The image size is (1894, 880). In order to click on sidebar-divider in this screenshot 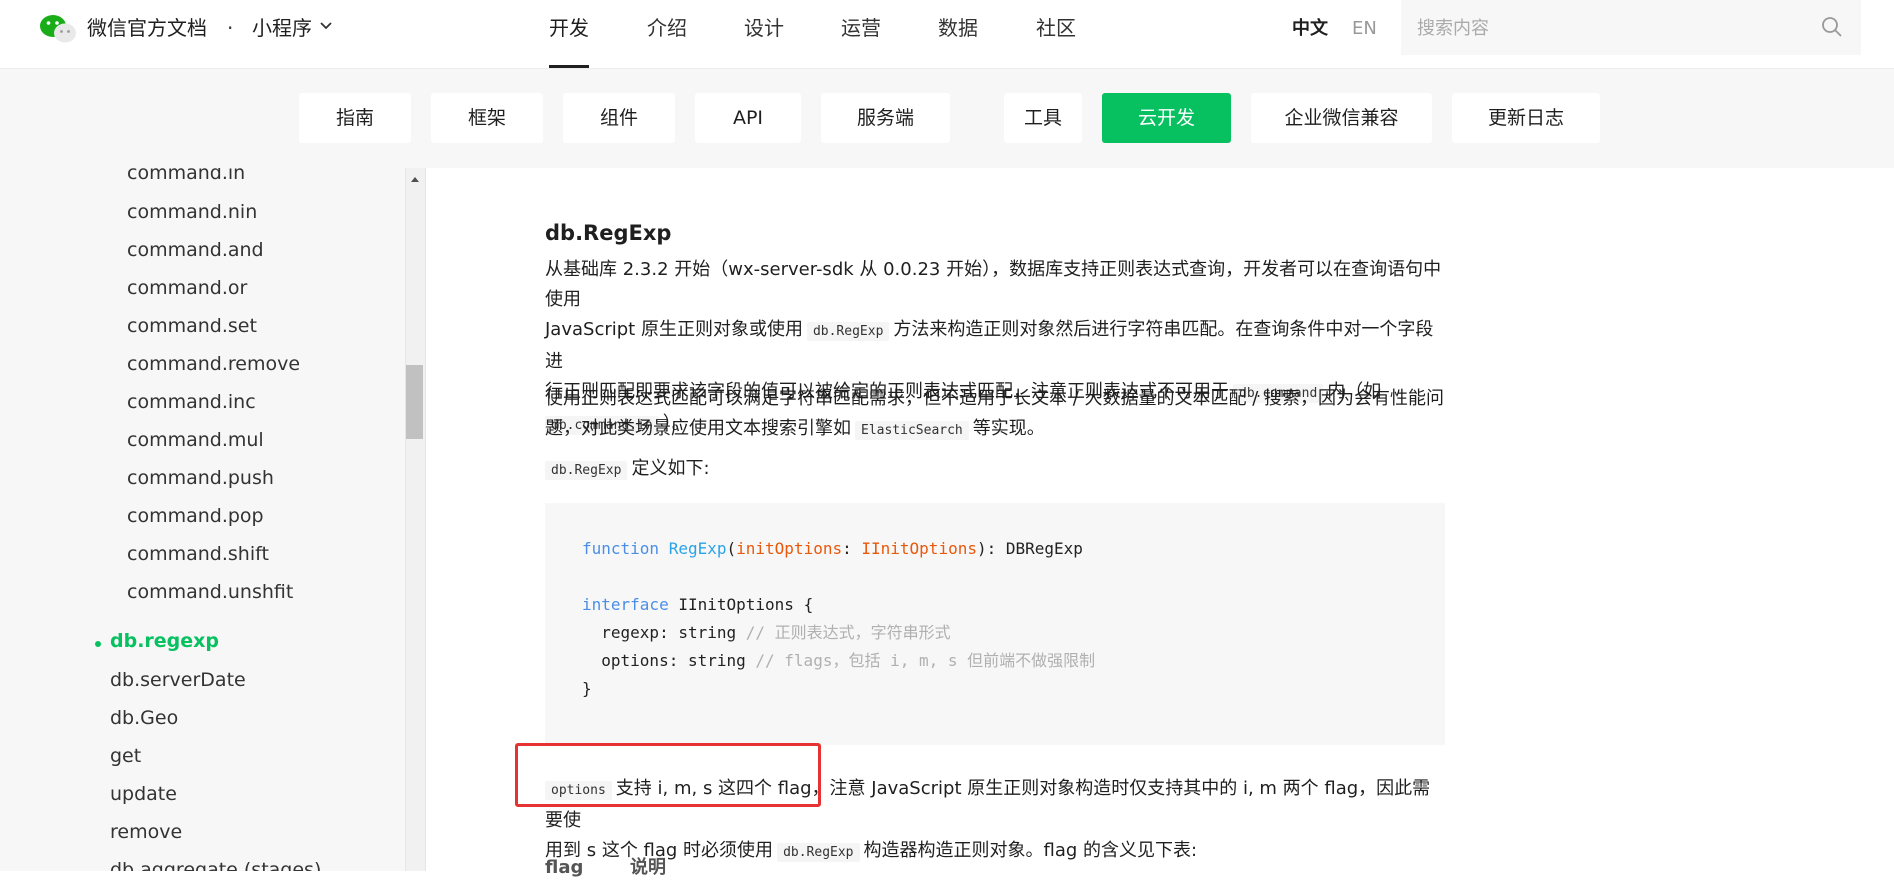, I will do `click(425, 519)`.